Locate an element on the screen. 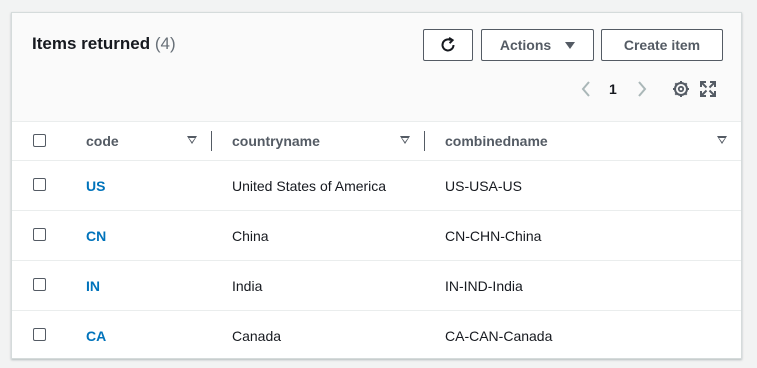  countryname-cell: Canada is located at coordinates (257, 335).